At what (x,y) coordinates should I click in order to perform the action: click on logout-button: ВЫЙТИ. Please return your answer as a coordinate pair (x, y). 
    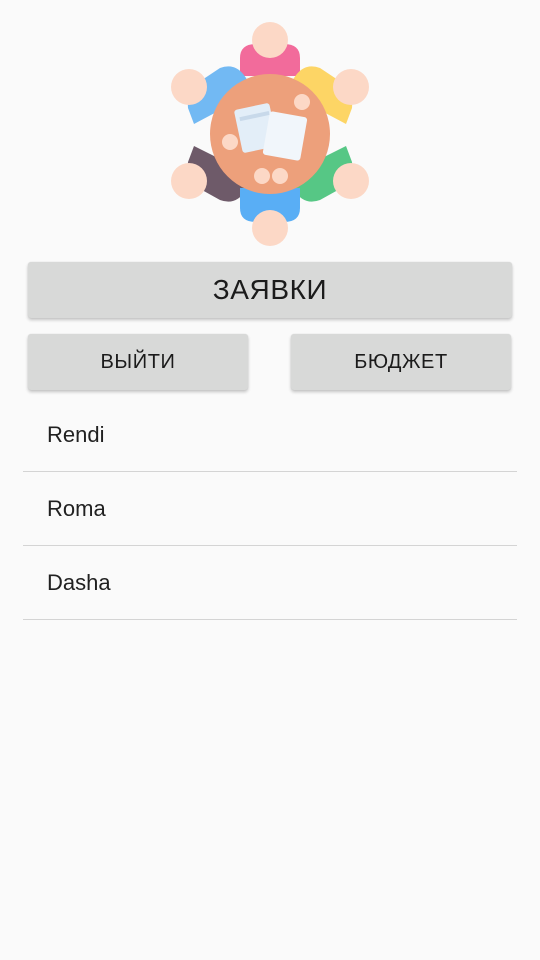
    Looking at the image, I should click on (138, 362).